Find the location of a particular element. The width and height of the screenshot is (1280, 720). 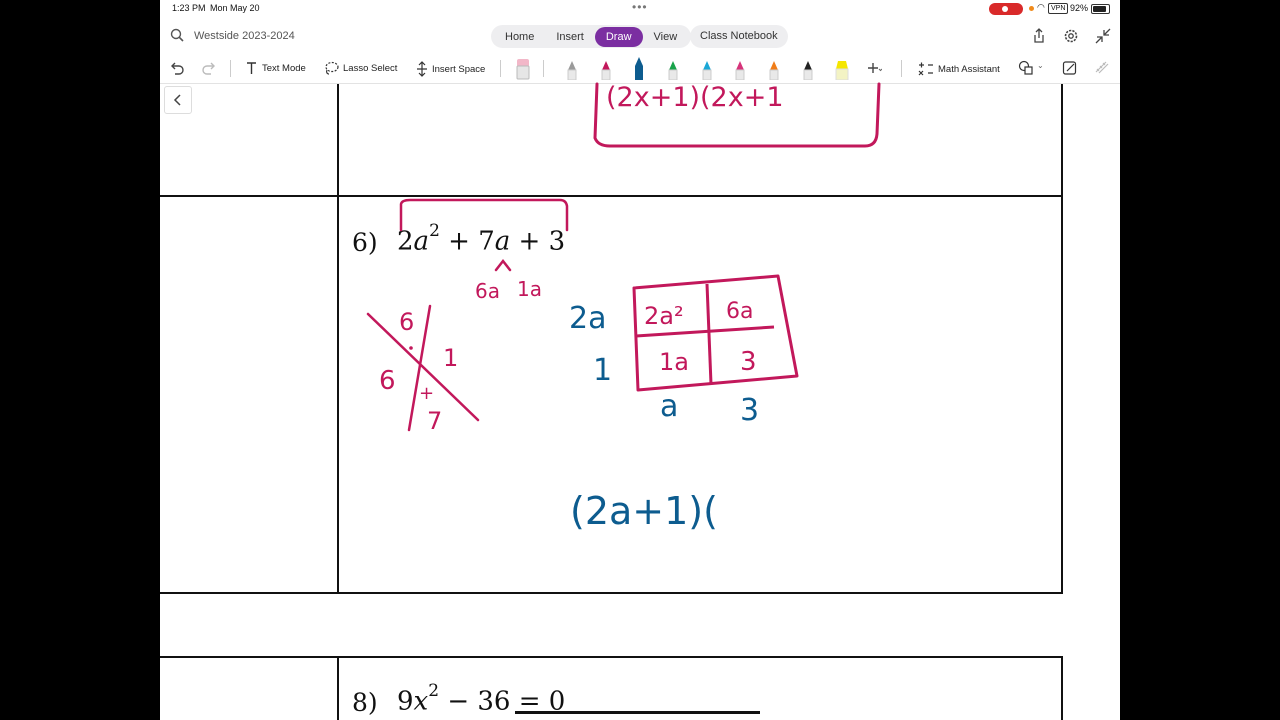

multitasking-dots-icon: ••• is located at coordinates (640, 7).